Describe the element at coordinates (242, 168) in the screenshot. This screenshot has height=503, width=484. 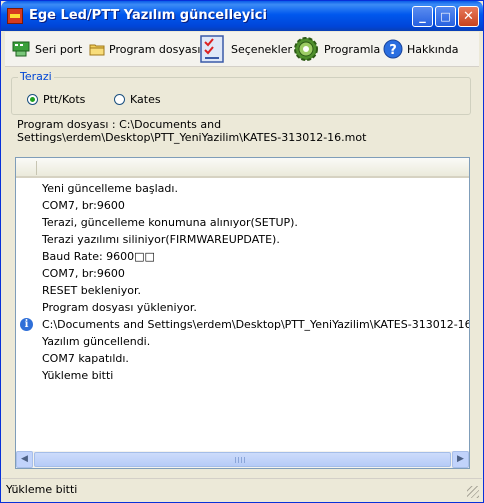
I see `log-list-header` at that location.